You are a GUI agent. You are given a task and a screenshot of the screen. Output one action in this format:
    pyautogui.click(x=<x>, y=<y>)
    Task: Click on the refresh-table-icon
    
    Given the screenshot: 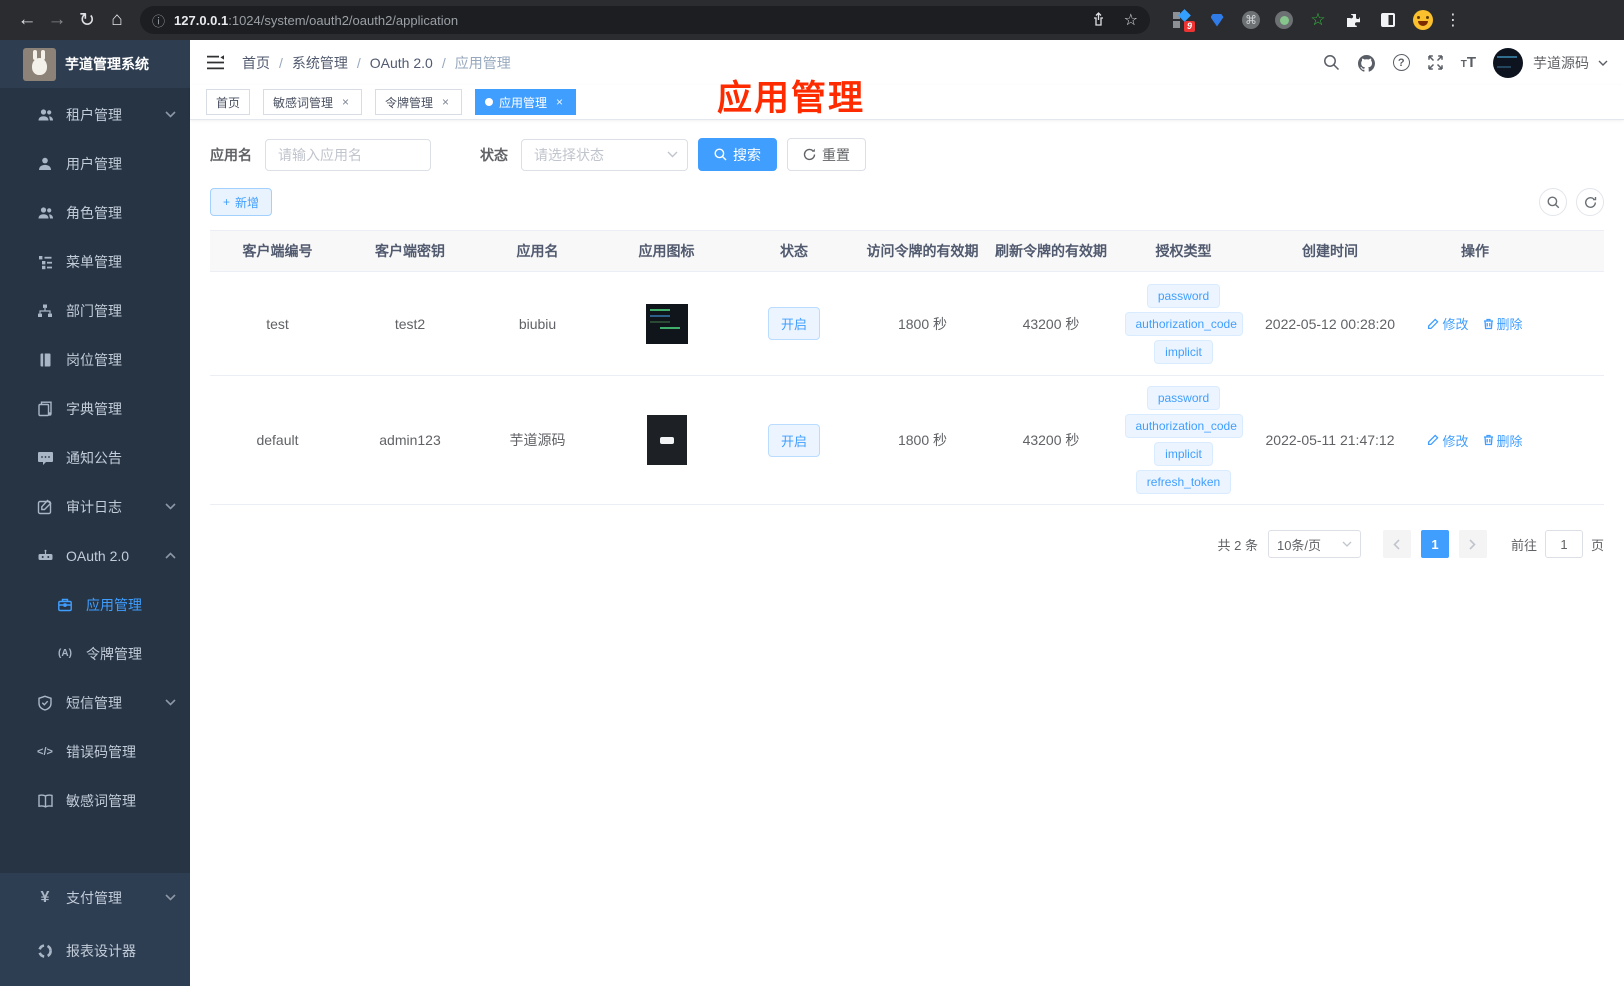 What is the action you would take?
    pyautogui.click(x=1590, y=202)
    